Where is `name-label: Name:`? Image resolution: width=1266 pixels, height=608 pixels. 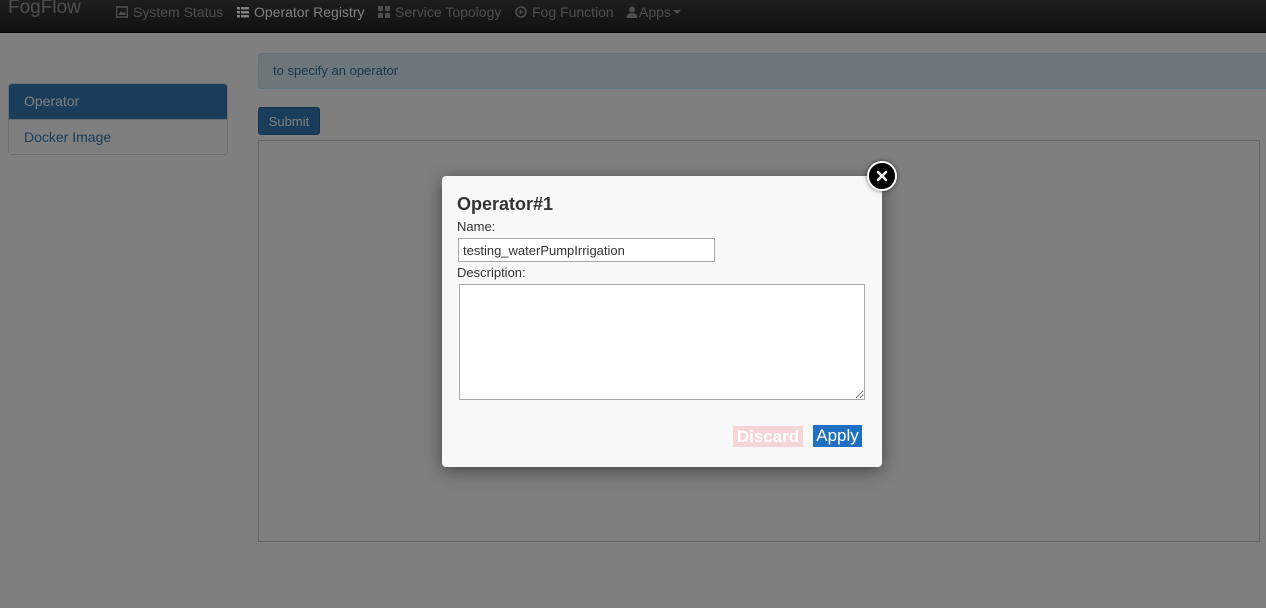
name-label: Name: is located at coordinates (476, 226).